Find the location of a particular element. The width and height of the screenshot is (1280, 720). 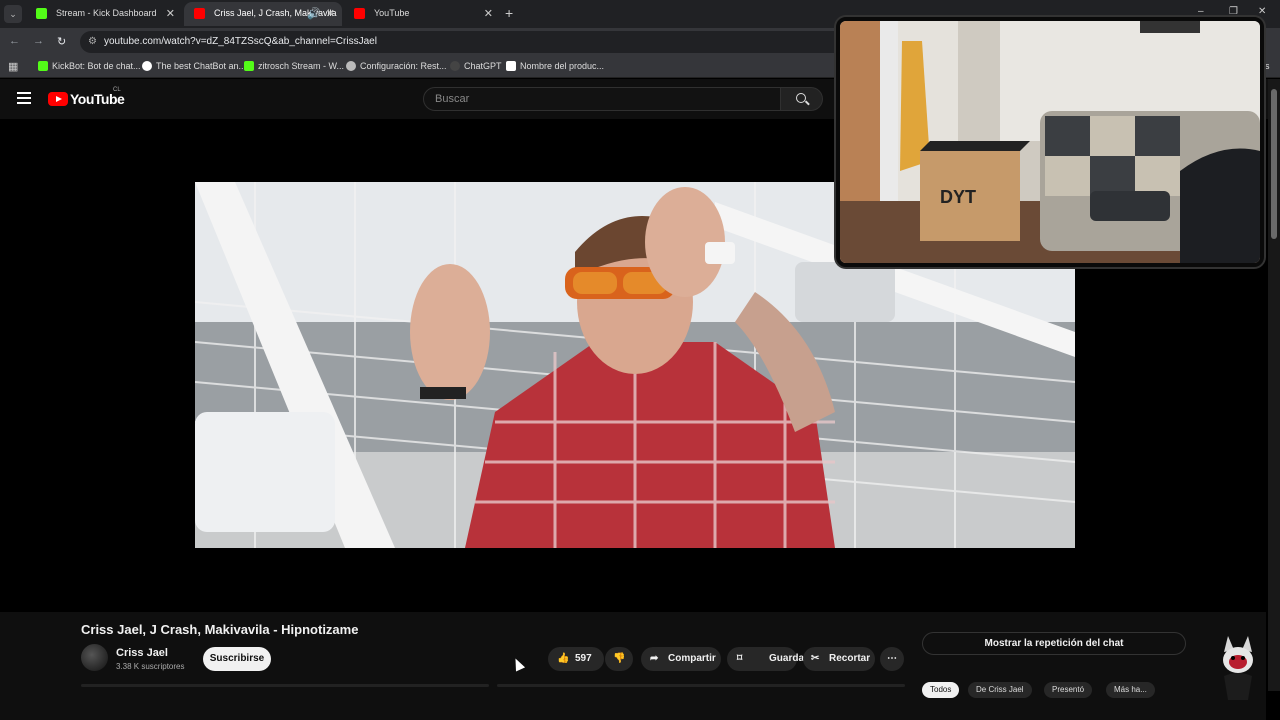

chatgpt-favicon-icon is located at coordinates (455, 66).